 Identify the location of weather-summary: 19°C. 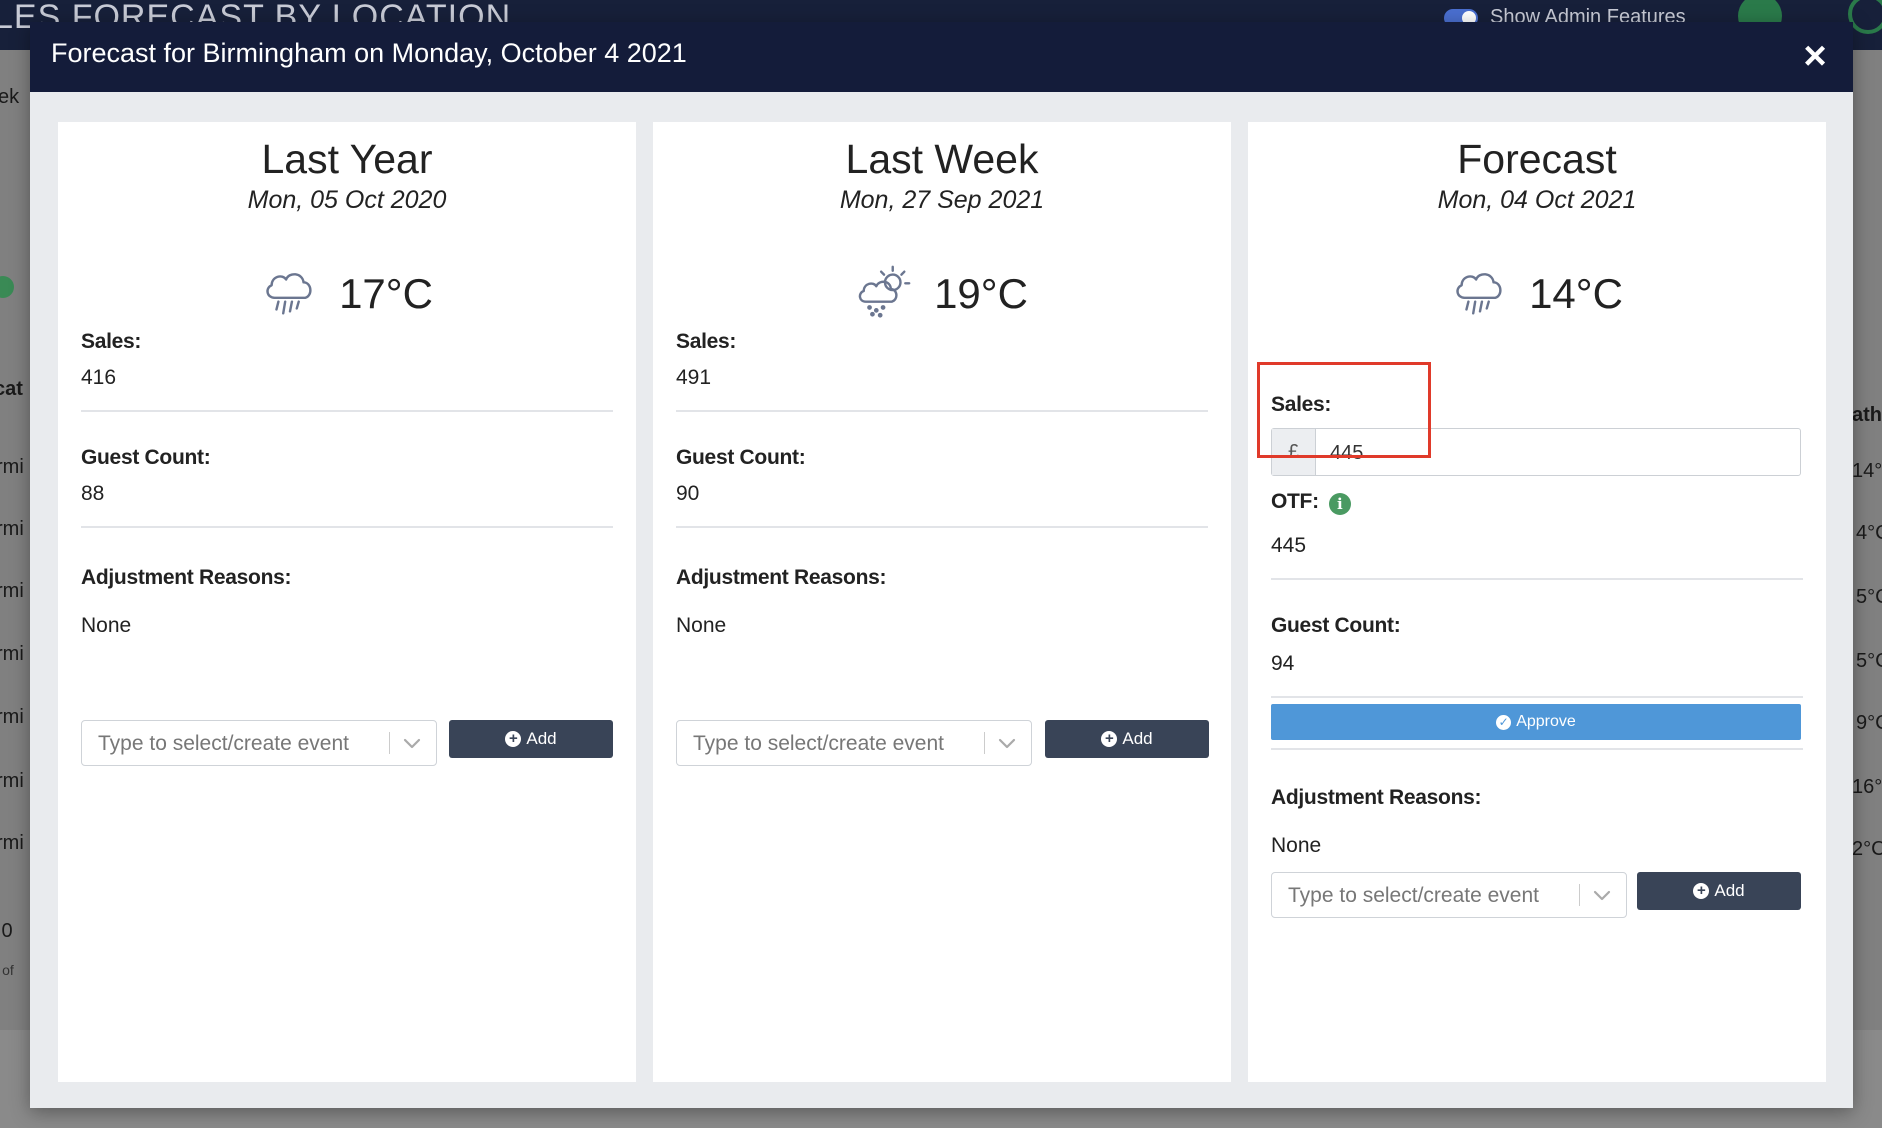
(942, 294).